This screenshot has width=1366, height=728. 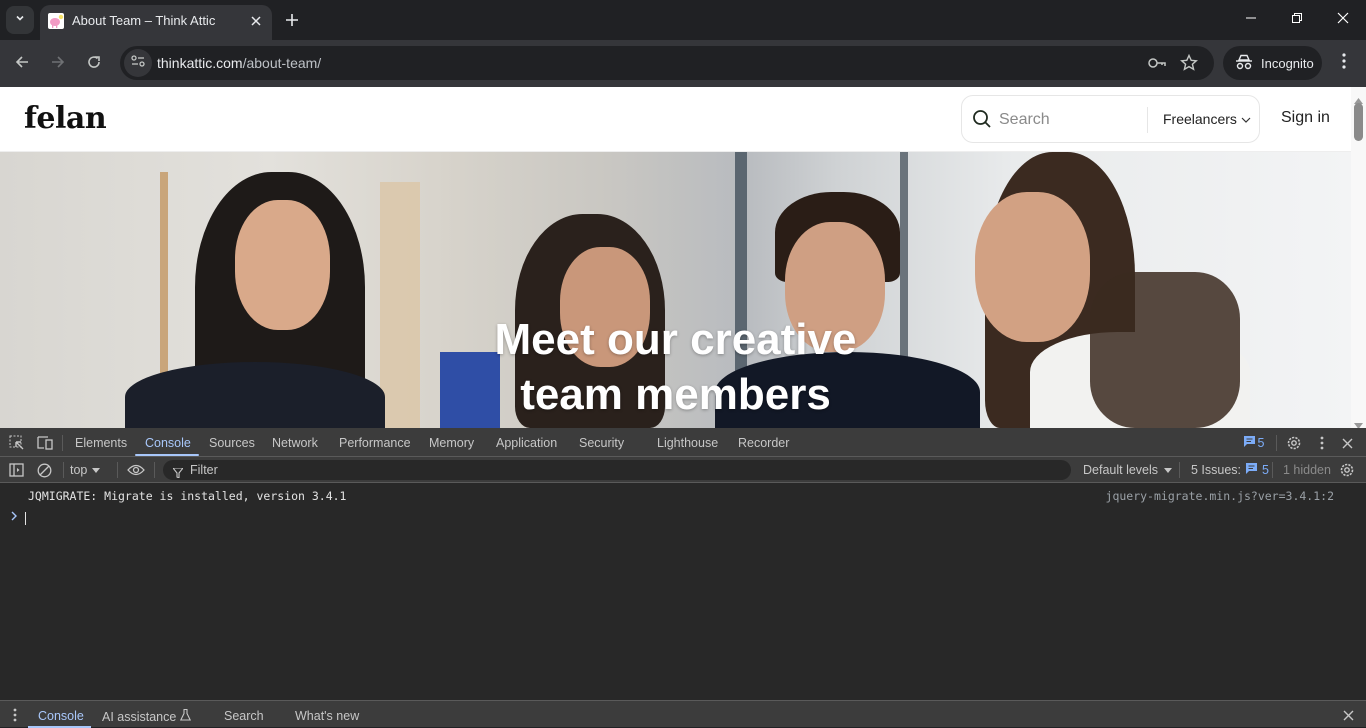 I want to click on search-input: Search, so click(x=1024, y=120).